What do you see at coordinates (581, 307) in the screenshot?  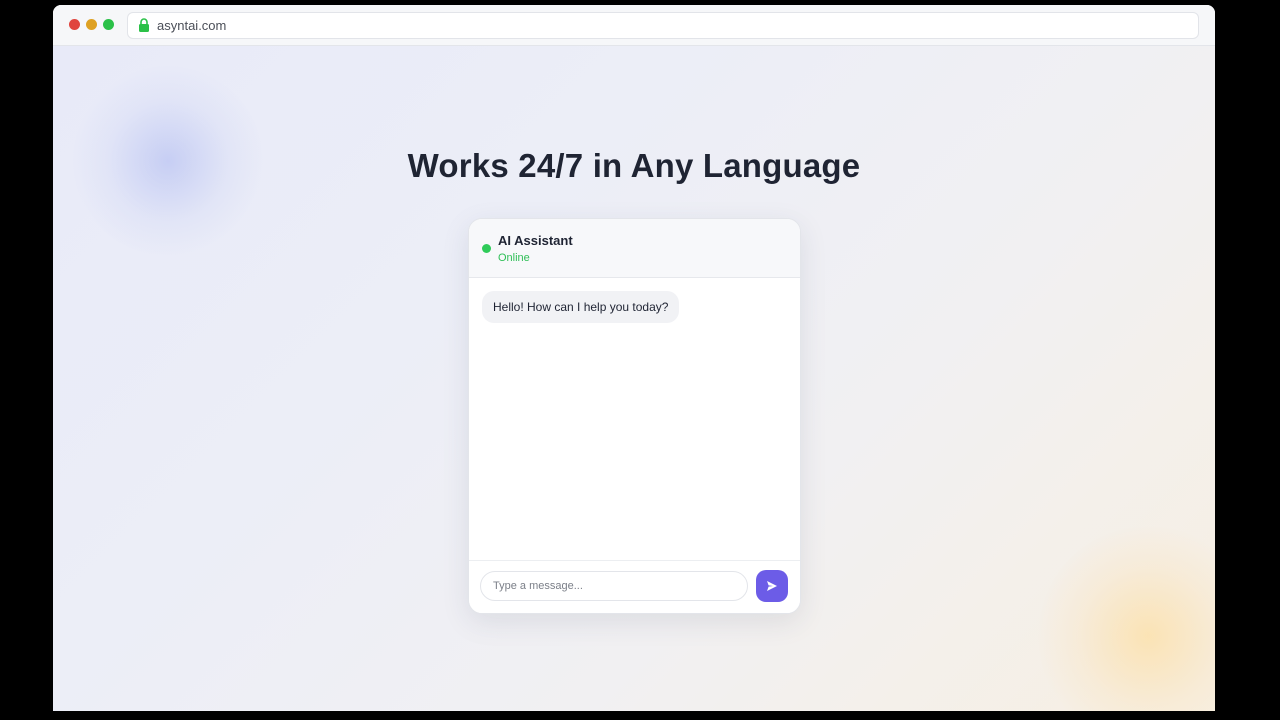 I see `assistant-message-bubble: Hello! How can I help you today?` at bounding box center [581, 307].